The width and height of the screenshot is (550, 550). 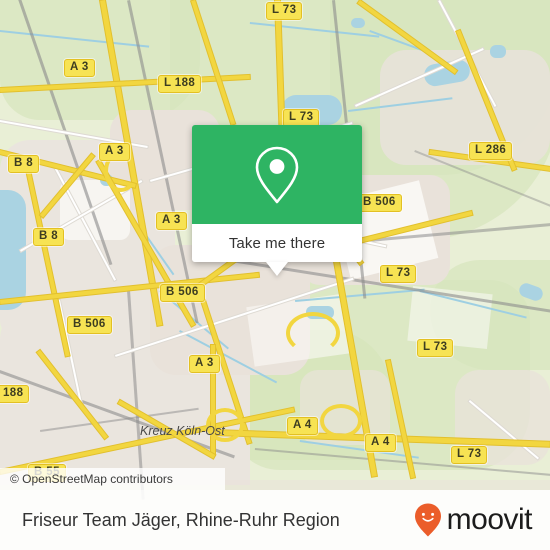 I want to click on take-me-there-label: Take me there, so click(x=277, y=243).